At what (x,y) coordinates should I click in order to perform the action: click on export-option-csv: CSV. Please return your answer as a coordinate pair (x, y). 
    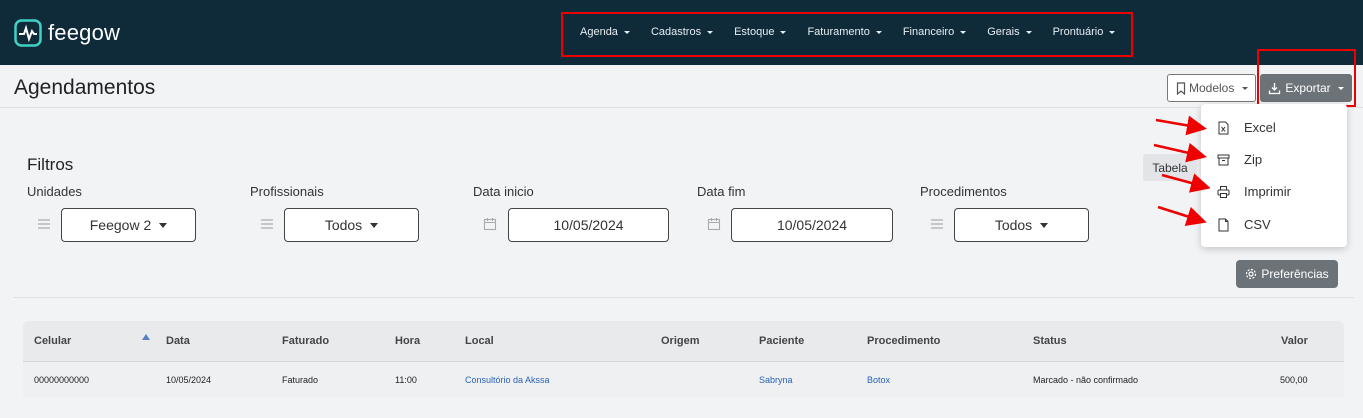
    Looking at the image, I should click on (1244, 224).